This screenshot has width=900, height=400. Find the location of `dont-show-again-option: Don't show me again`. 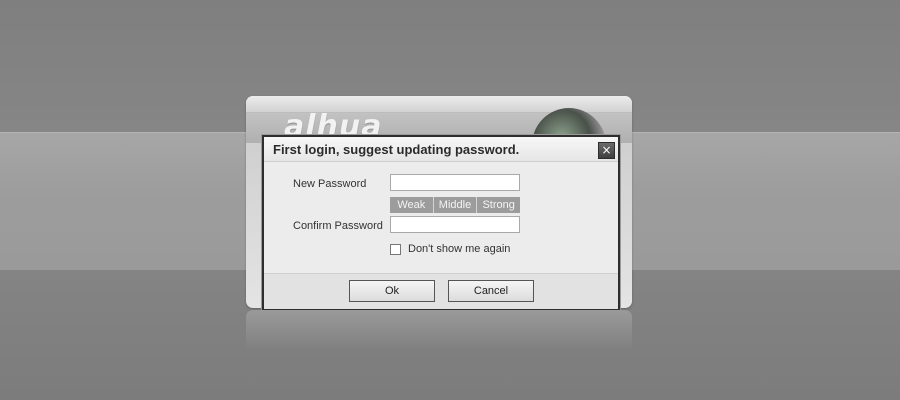

dont-show-again-option: Don't show me again is located at coordinates (450, 249).